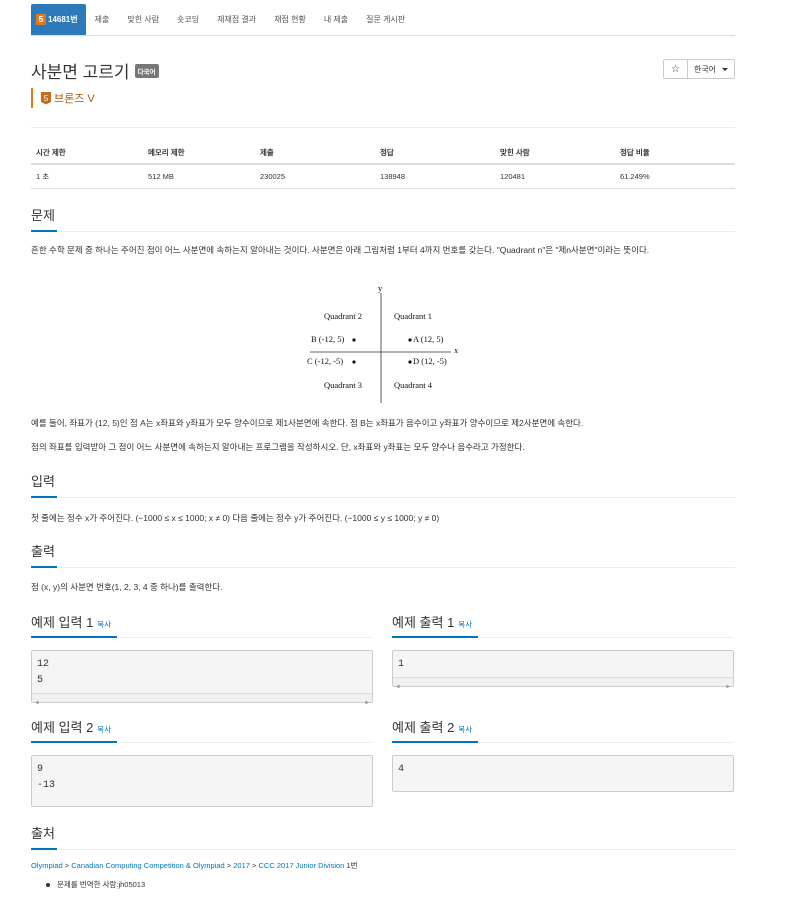 Image resolution: width=800 pixels, height=901 pixels. What do you see at coordinates (43, 215) in the screenshot?
I see `problem-heading-text: 문제` at bounding box center [43, 215].